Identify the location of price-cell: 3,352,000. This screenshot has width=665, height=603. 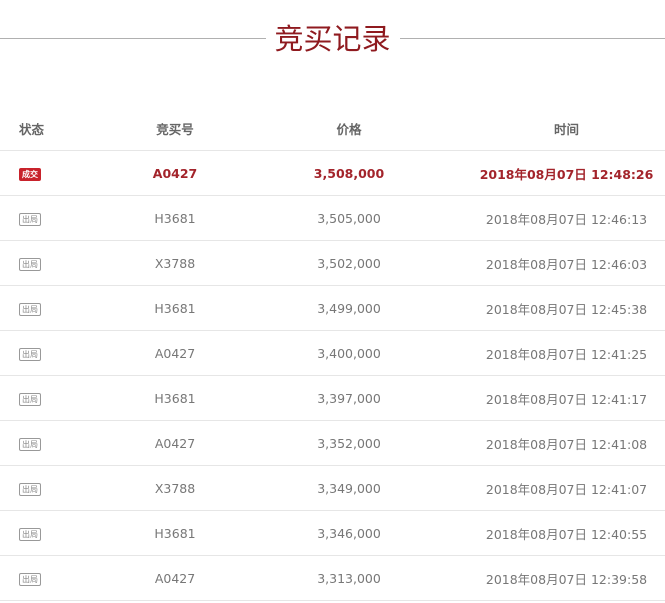
(349, 443).